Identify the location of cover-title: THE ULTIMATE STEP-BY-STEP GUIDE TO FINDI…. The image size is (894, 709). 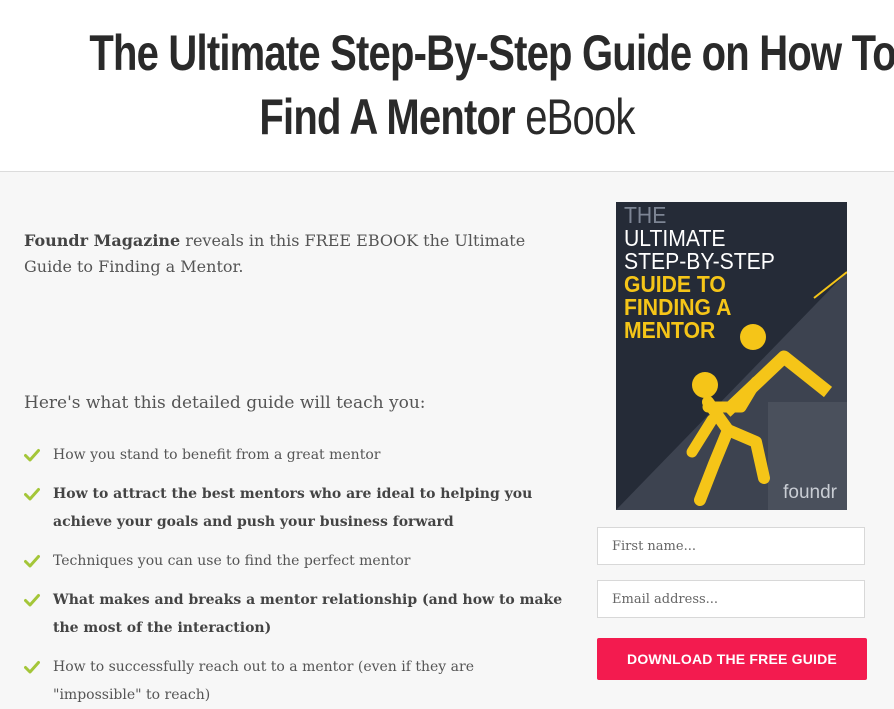
(706, 273).